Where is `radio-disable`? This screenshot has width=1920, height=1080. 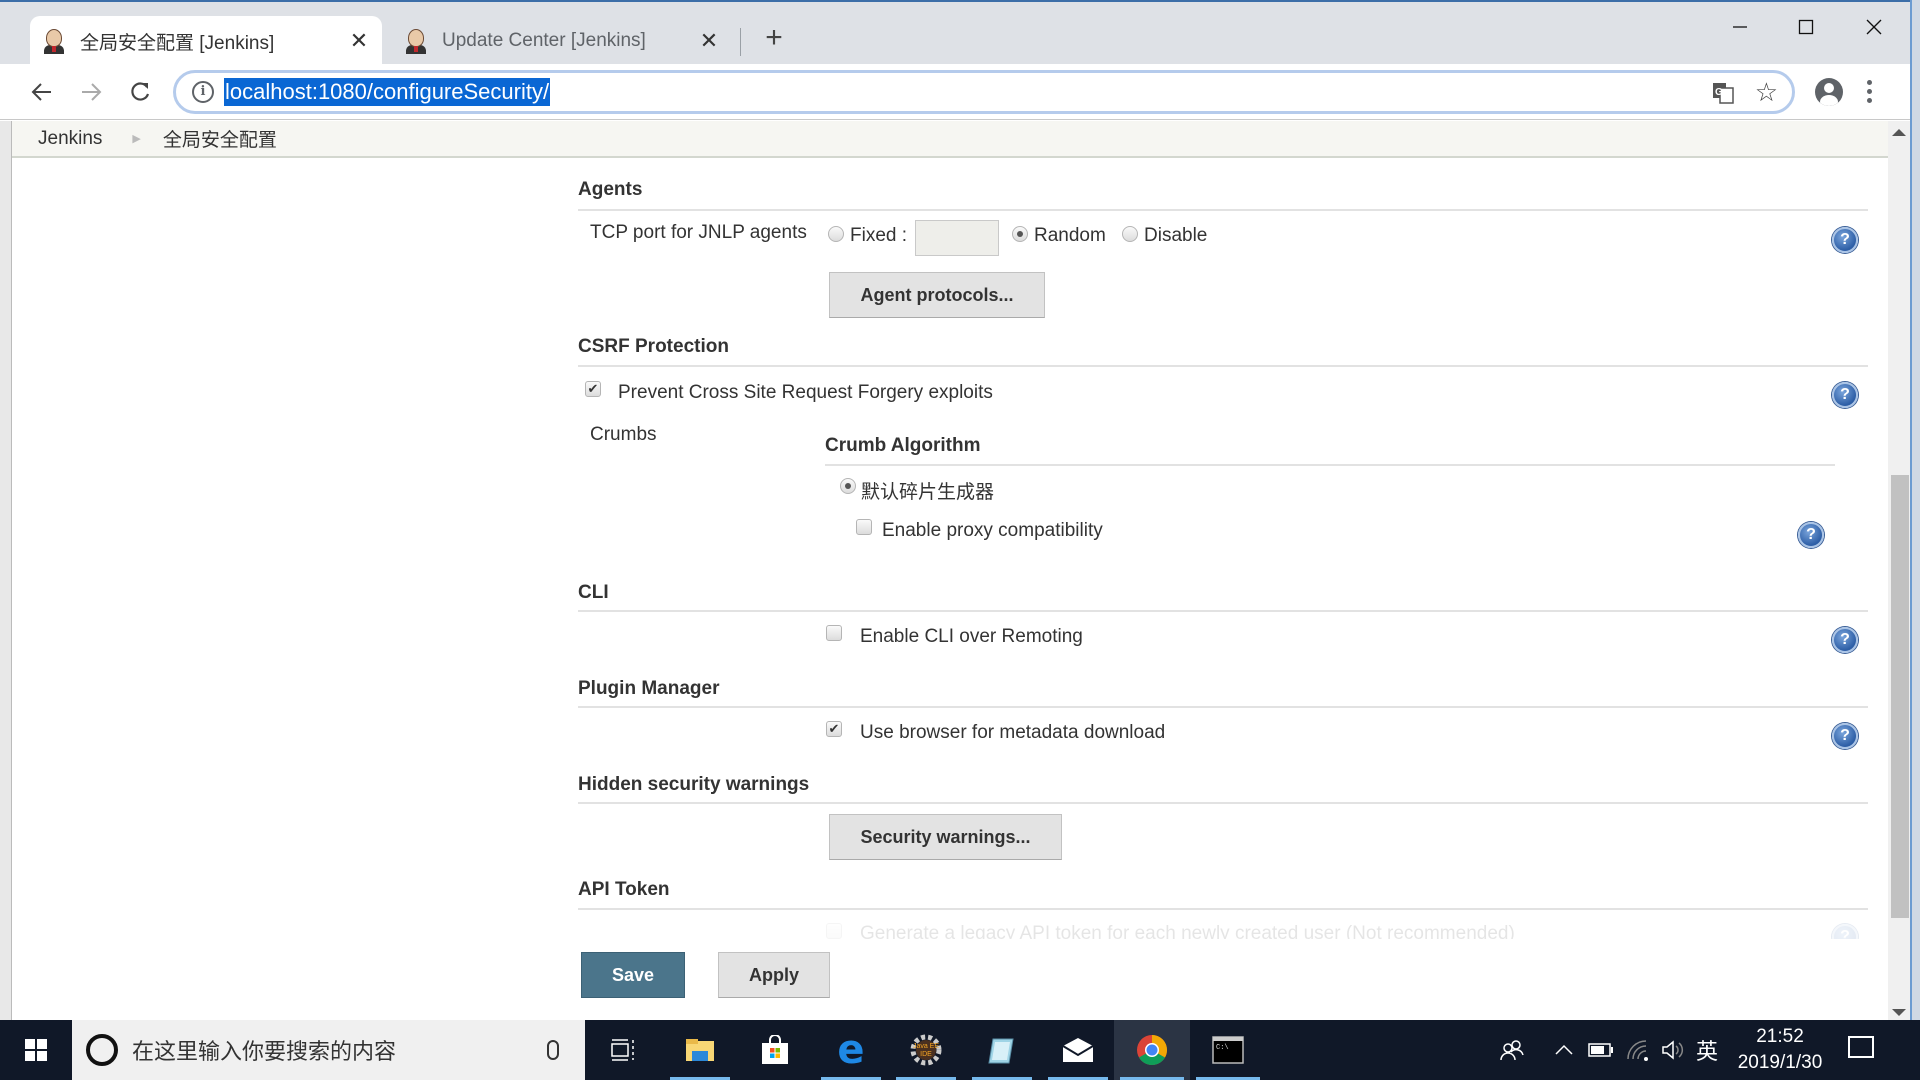 radio-disable is located at coordinates (1130, 234).